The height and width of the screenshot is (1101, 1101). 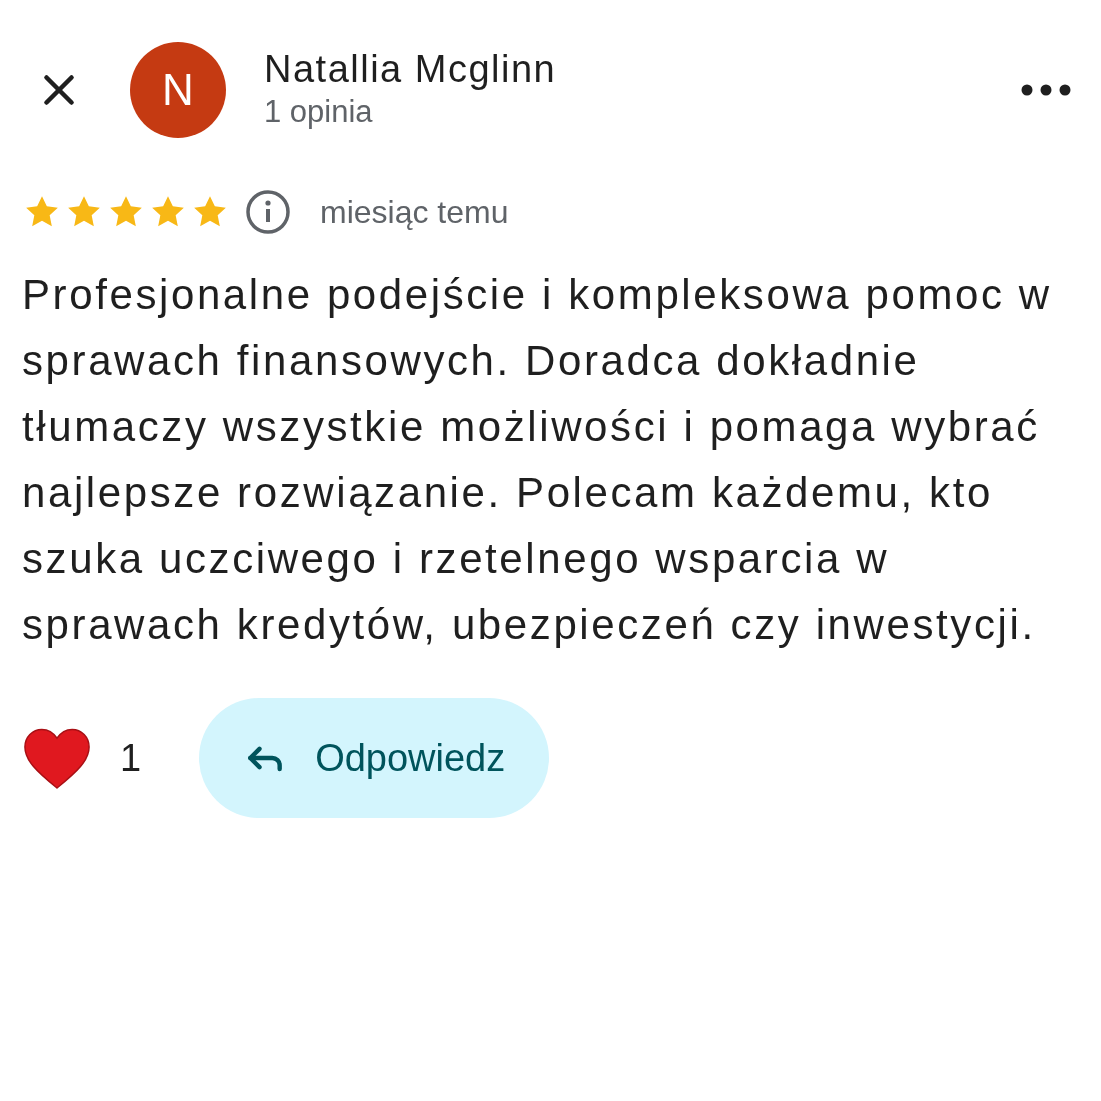 What do you see at coordinates (178, 90) in the screenshot?
I see `avatar: N` at bounding box center [178, 90].